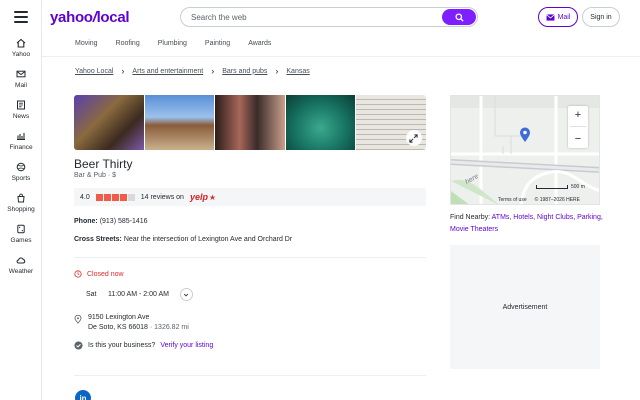  I want to click on advertisement-slot: Advertisement, so click(525, 307).